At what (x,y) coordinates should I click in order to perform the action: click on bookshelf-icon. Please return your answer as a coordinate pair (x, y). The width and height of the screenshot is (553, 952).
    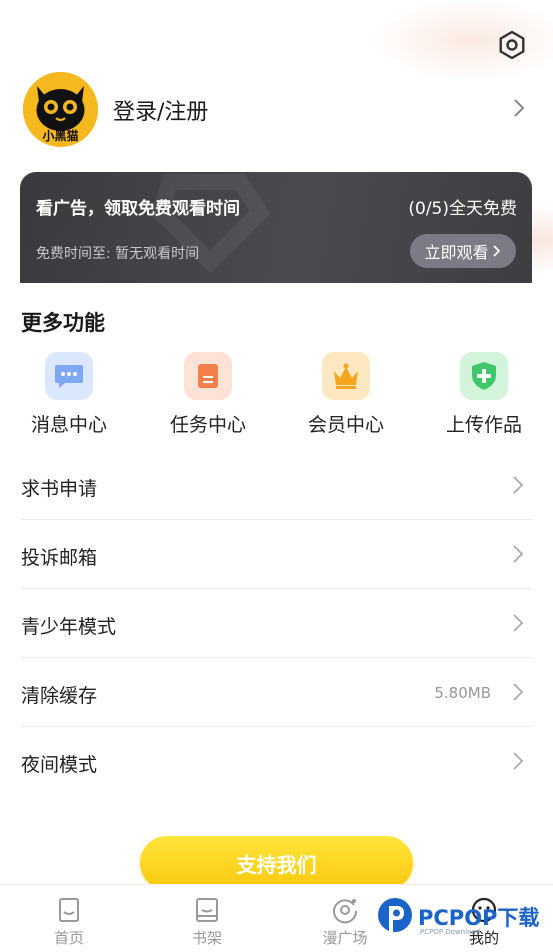
    Looking at the image, I should click on (207, 910).